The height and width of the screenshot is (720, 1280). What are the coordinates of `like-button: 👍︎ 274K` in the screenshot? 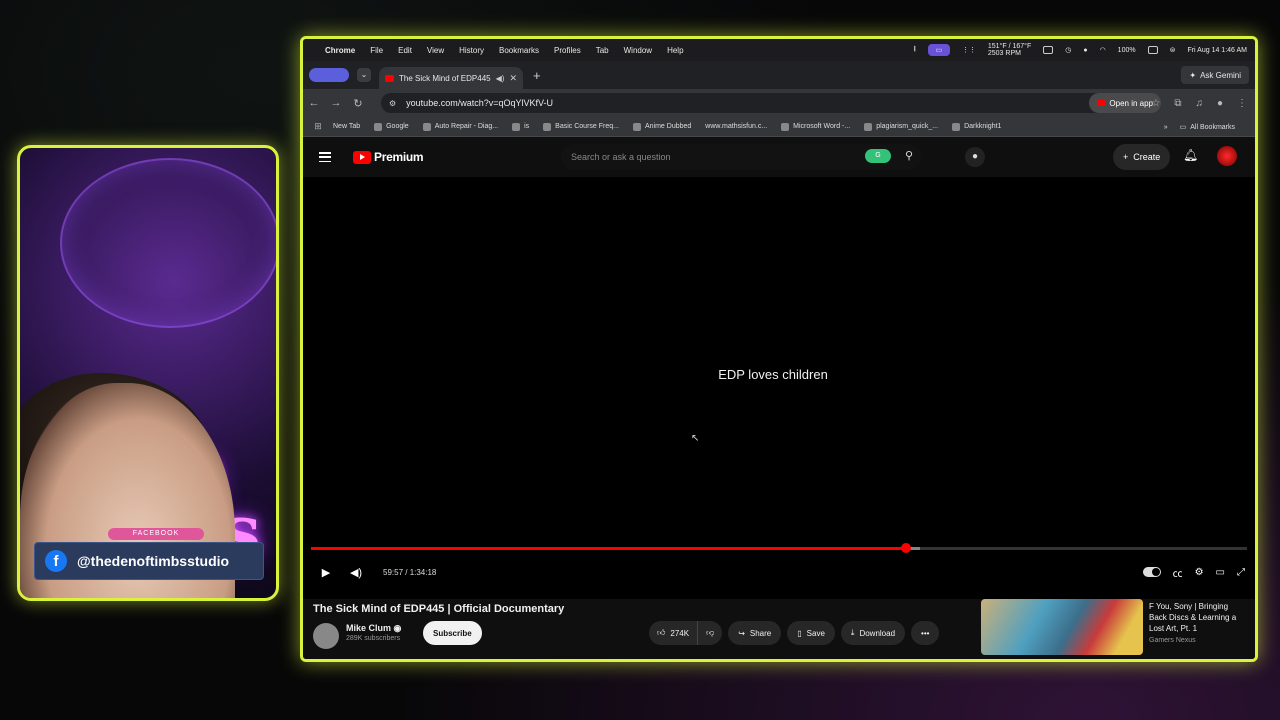 It's located at (674, 633).